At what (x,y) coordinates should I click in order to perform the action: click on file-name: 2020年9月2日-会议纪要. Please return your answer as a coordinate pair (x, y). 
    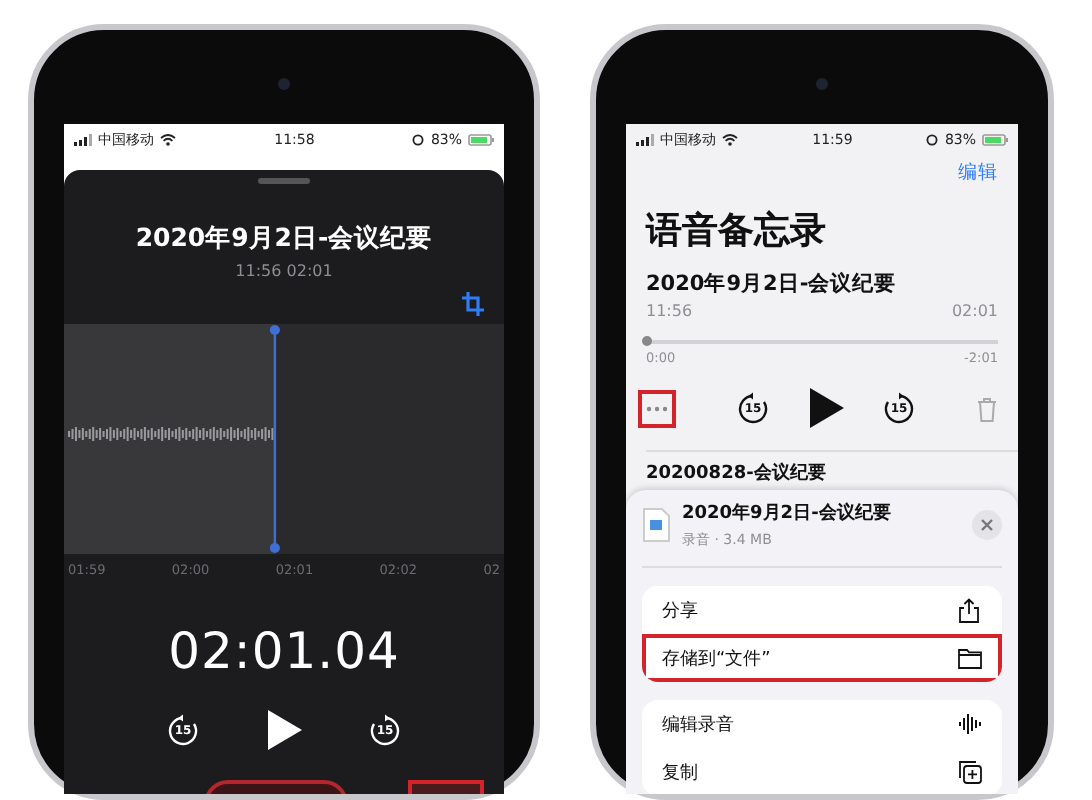
    Looking at the image, I should click on (787, 513).